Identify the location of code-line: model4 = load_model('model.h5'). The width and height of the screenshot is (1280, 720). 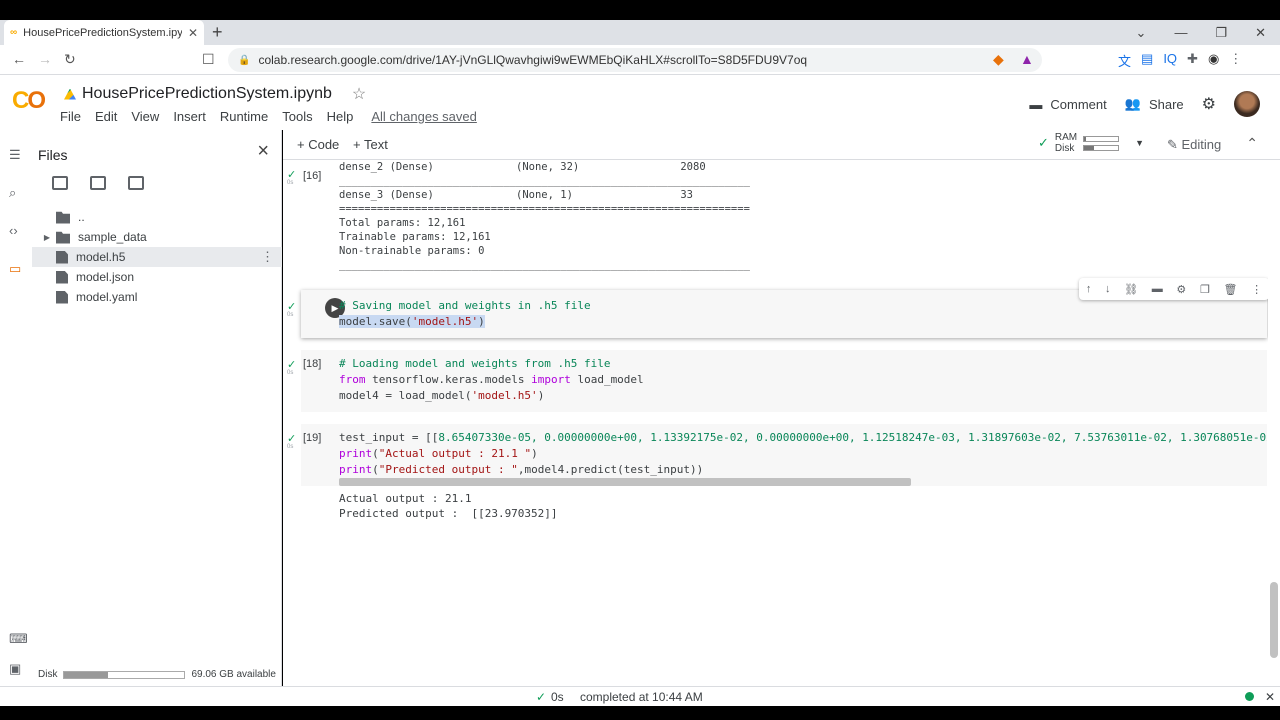
(441, 396).